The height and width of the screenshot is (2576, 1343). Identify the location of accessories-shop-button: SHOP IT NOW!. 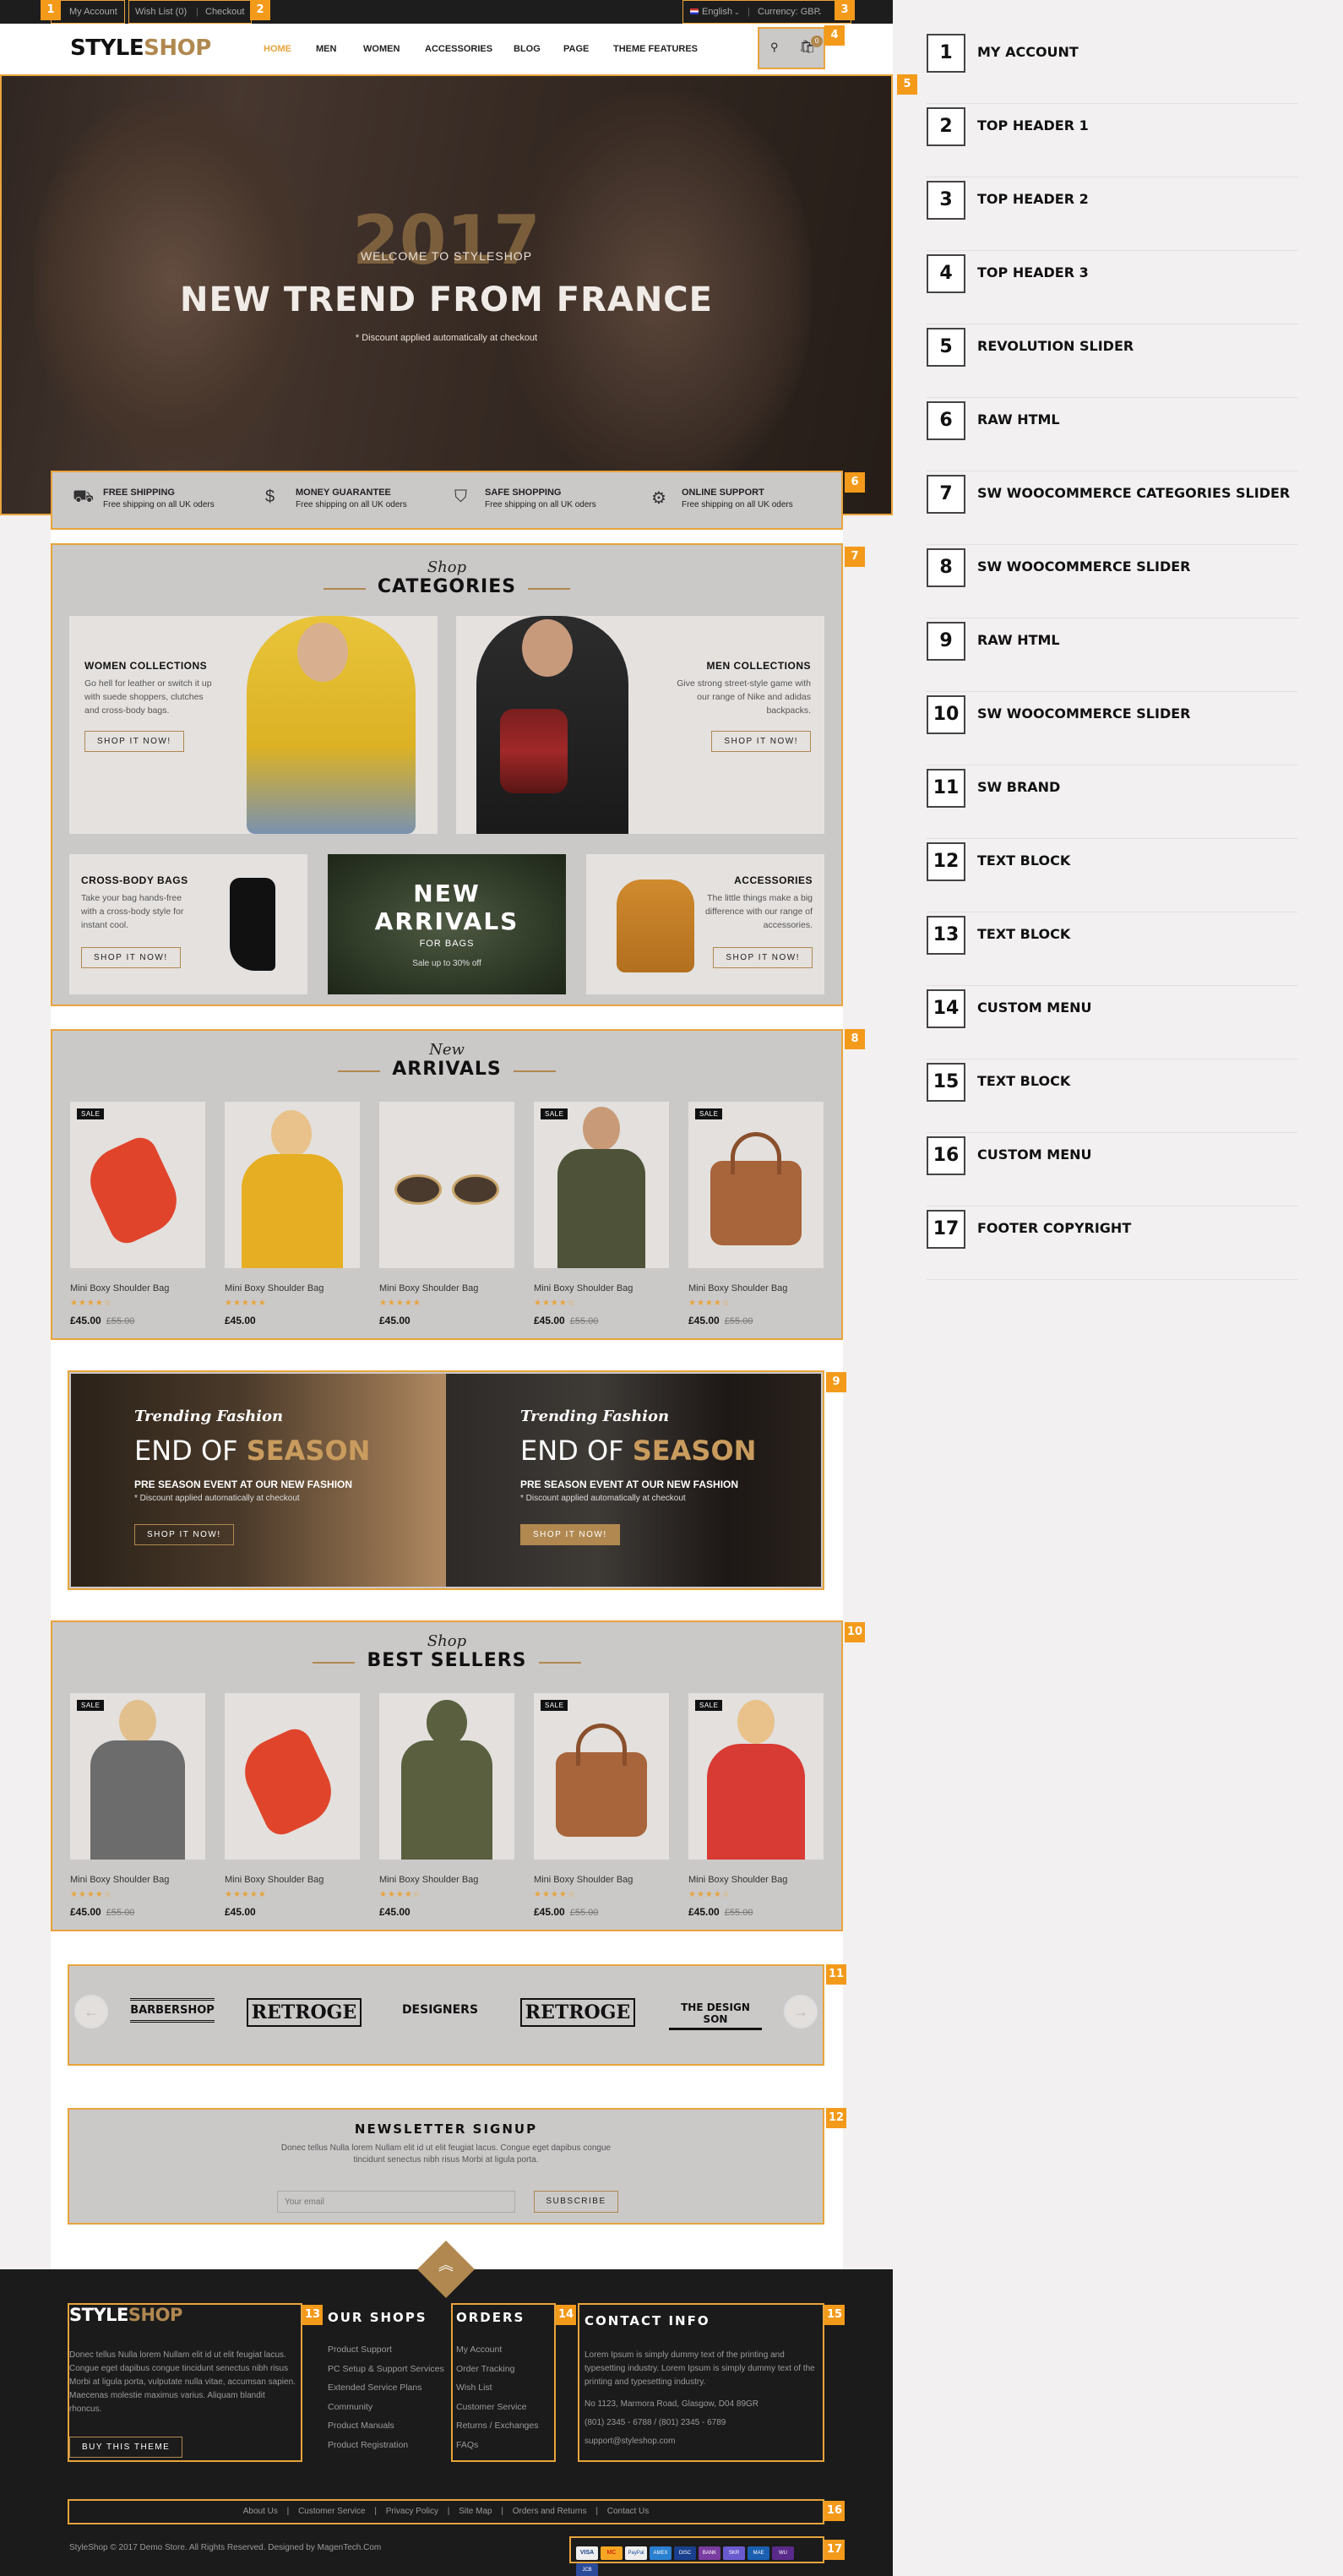
(763, 957).